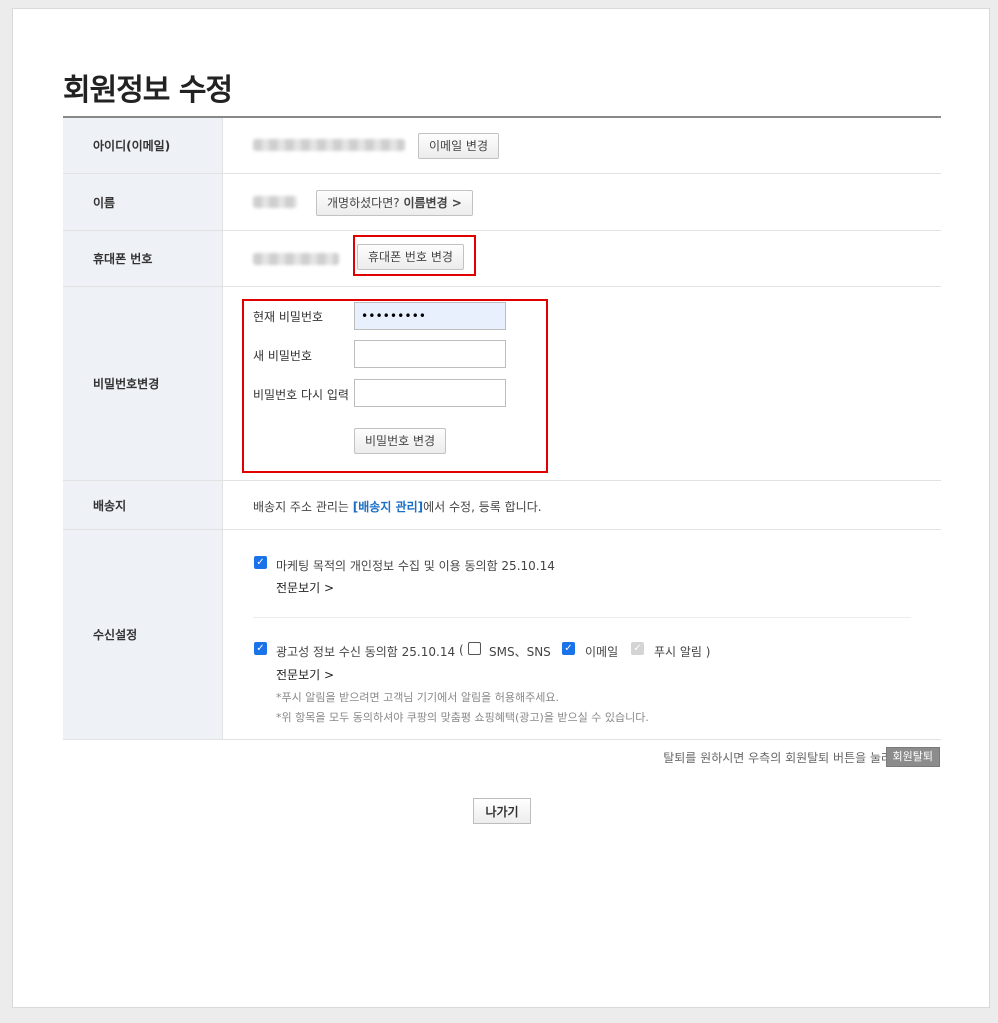 This screenshot has height=1023, width=998. Describe the element at coordinates (329, 145) in the screenshot. I see `email-value-redacted` at that location.